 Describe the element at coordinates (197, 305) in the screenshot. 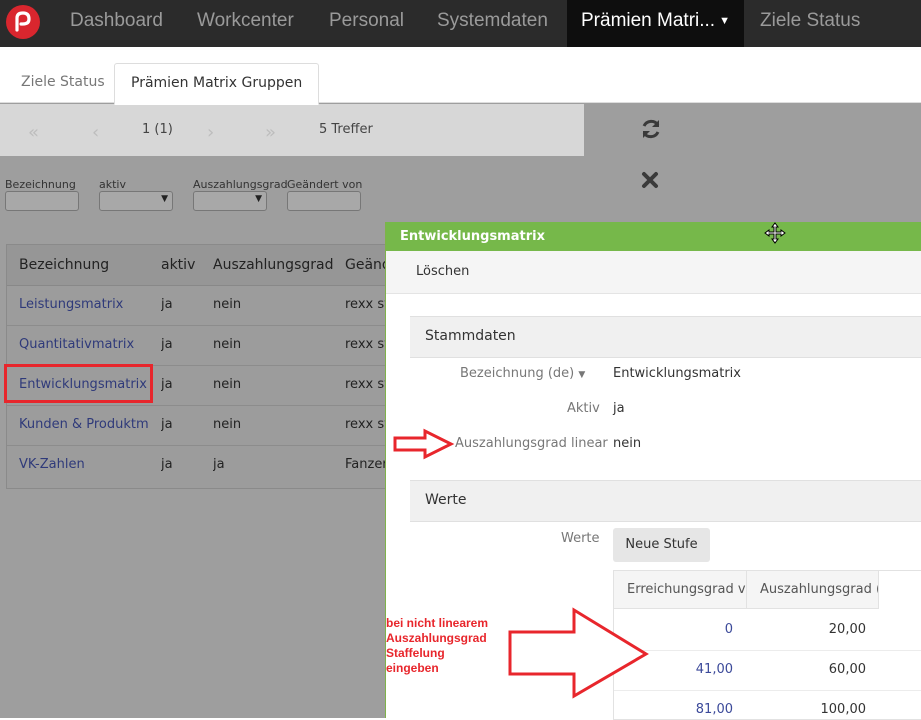

I see `table-row: Leistungsmatrix ja nein rexx sy` at that location.